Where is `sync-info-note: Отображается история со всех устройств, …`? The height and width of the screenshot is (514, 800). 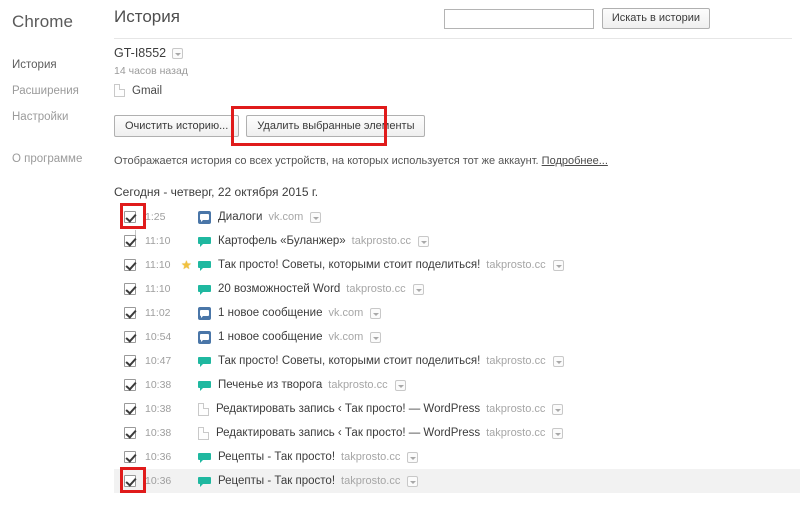
sync-info-note: Отображается история со всех устройств, … is located at coordinates (457, 161).